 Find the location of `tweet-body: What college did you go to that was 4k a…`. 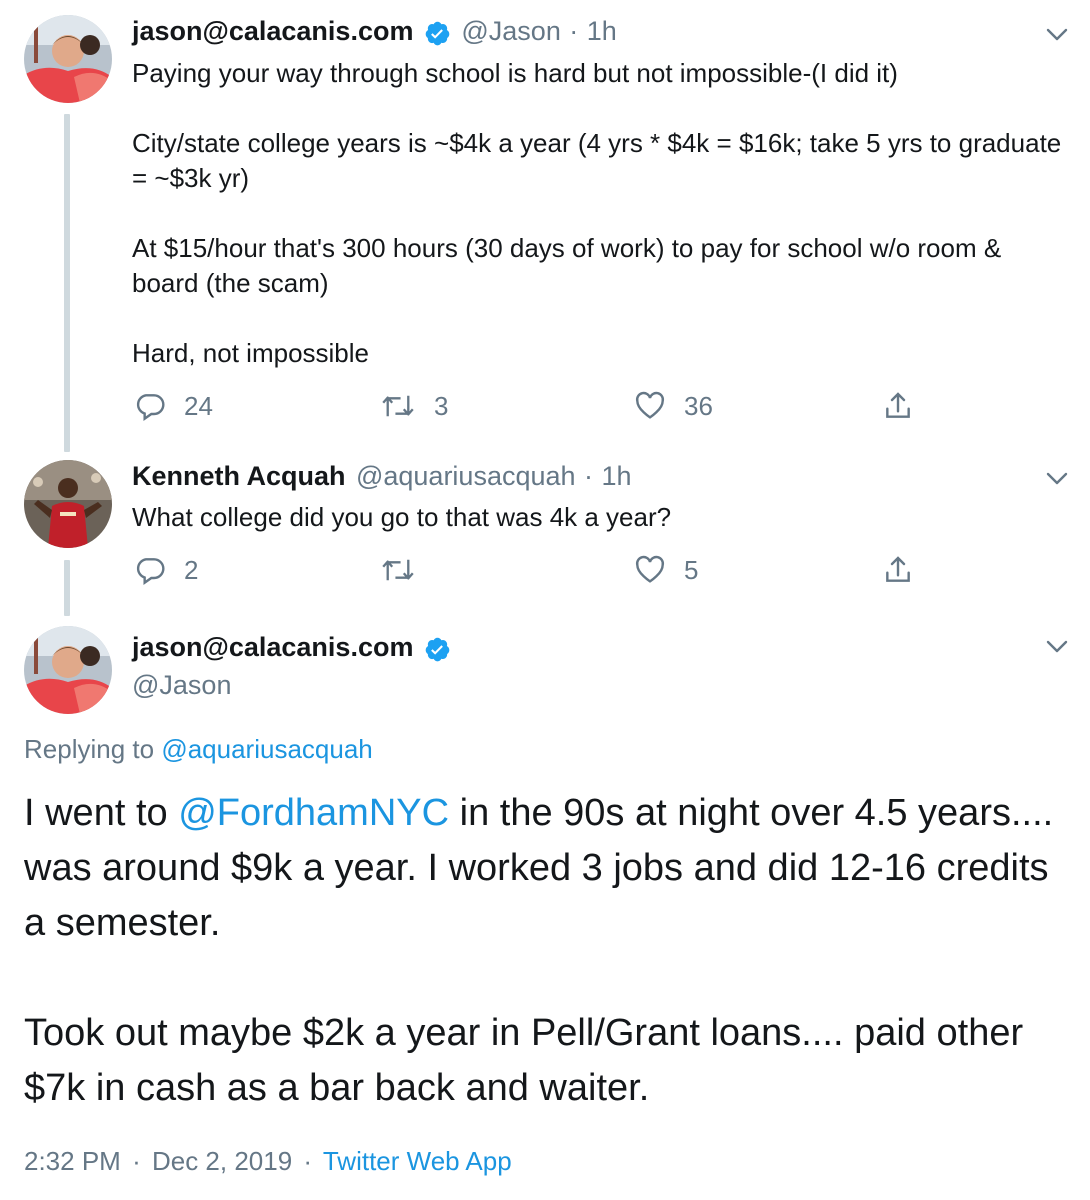

tweet-body: What college did you go to that was 4k a… is located at coordinates (602, 517).